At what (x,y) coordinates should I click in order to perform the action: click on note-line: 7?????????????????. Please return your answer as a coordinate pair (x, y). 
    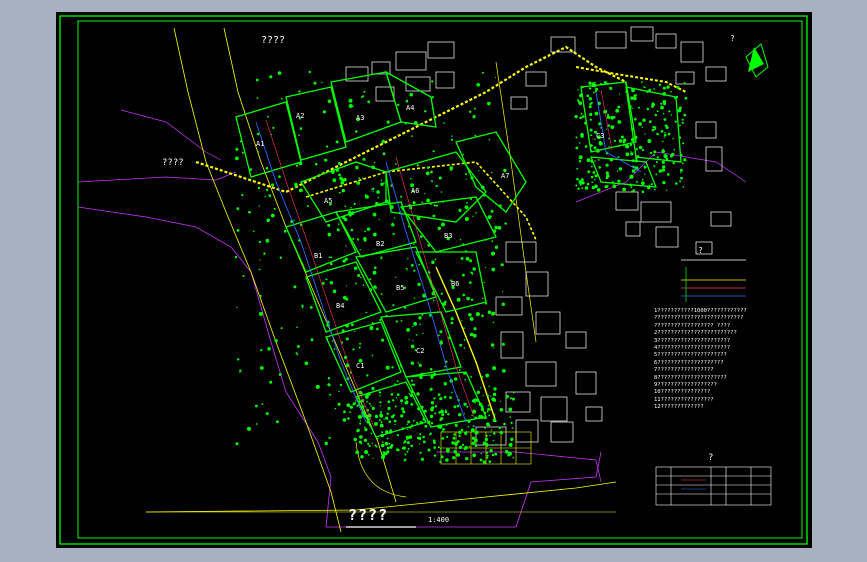
    Looking at the image, I should click on (684, 370).